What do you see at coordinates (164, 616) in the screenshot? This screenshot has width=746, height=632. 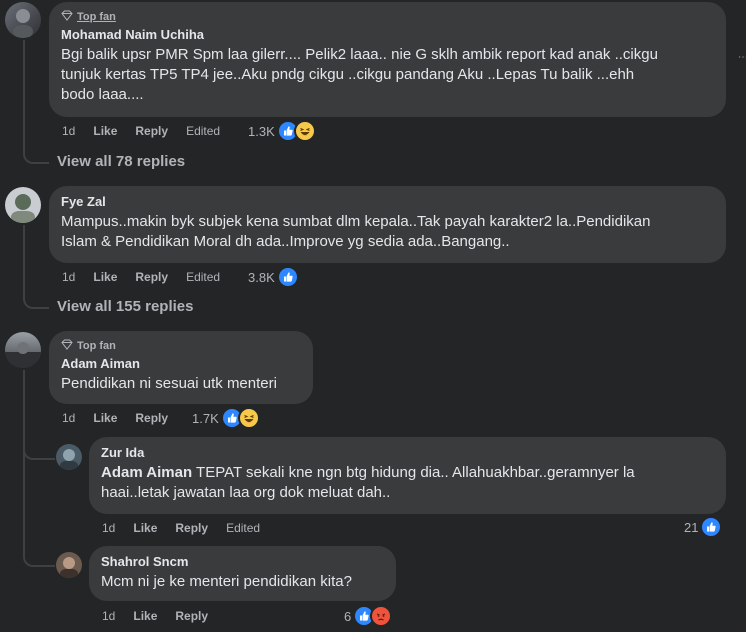 I see `reply-actions: 1d Like Reply` at bounding box center [164, 616].